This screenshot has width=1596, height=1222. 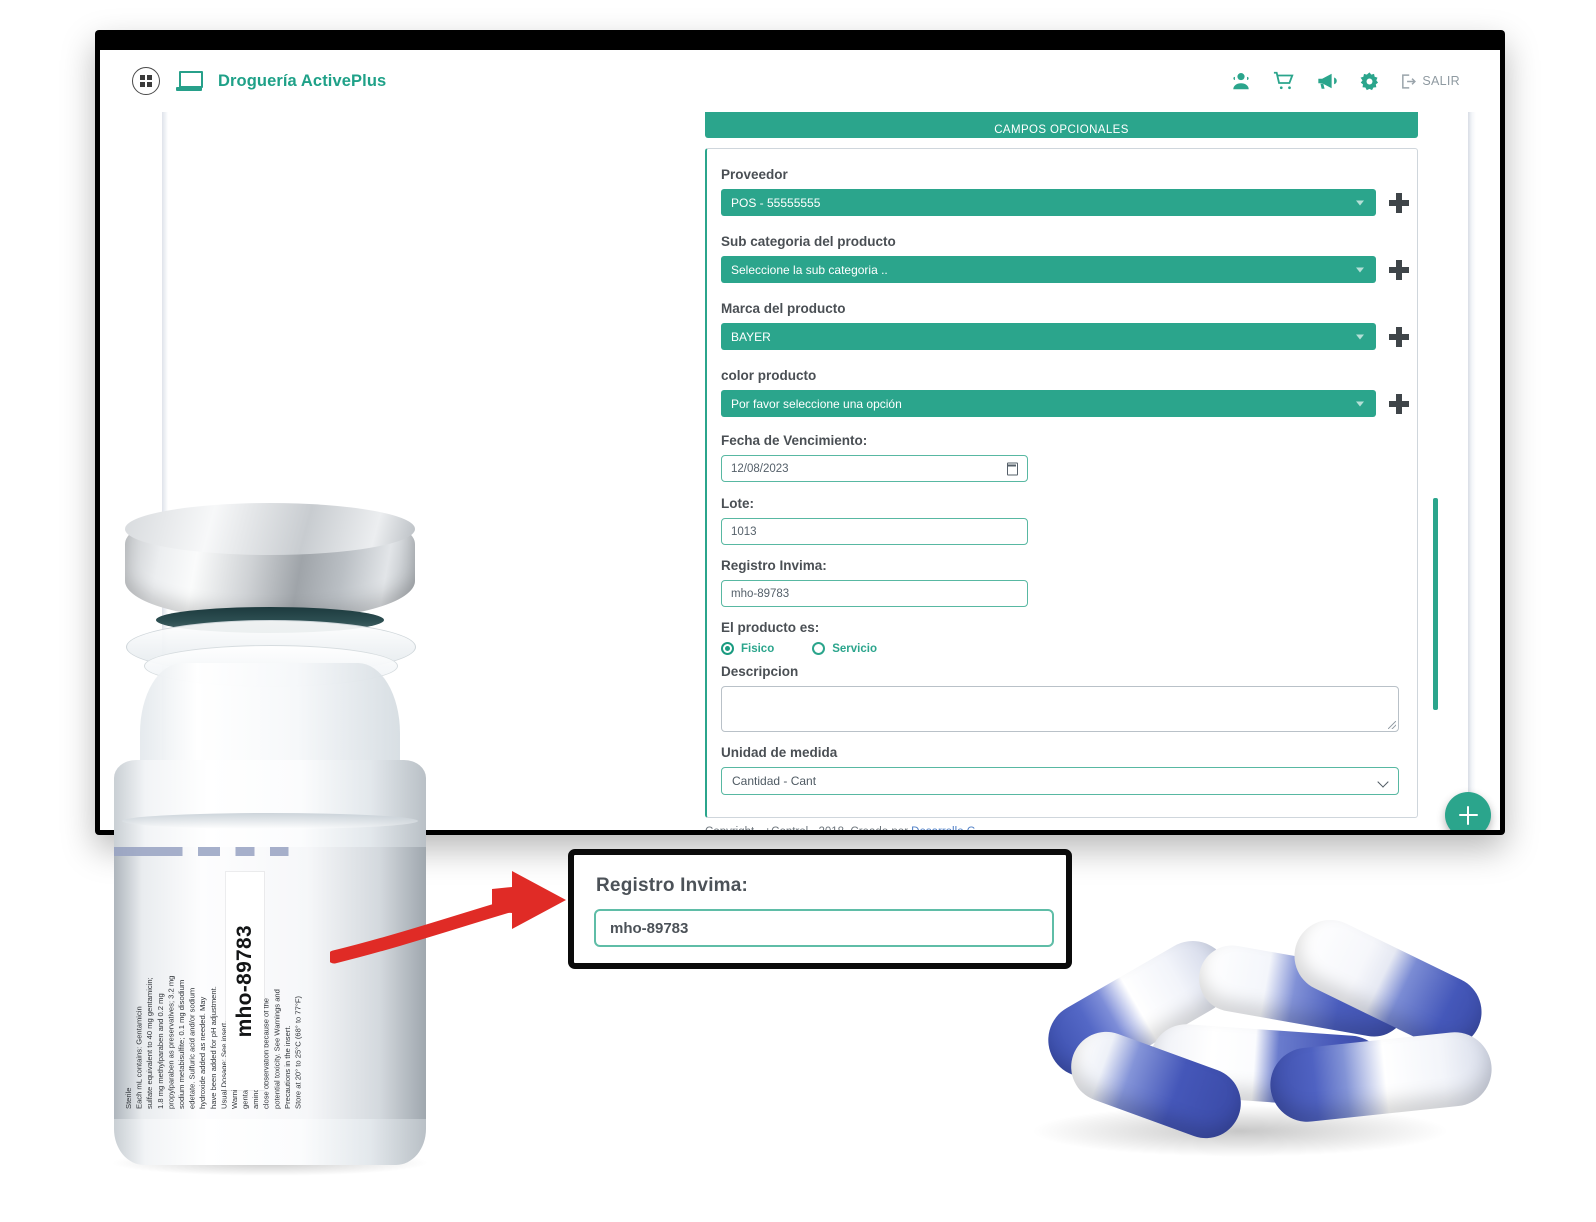 What do you see at coordinates (1399, 202) in the screenshot?
I see `add-proveedor-button` at bounding box center [1399, 202].